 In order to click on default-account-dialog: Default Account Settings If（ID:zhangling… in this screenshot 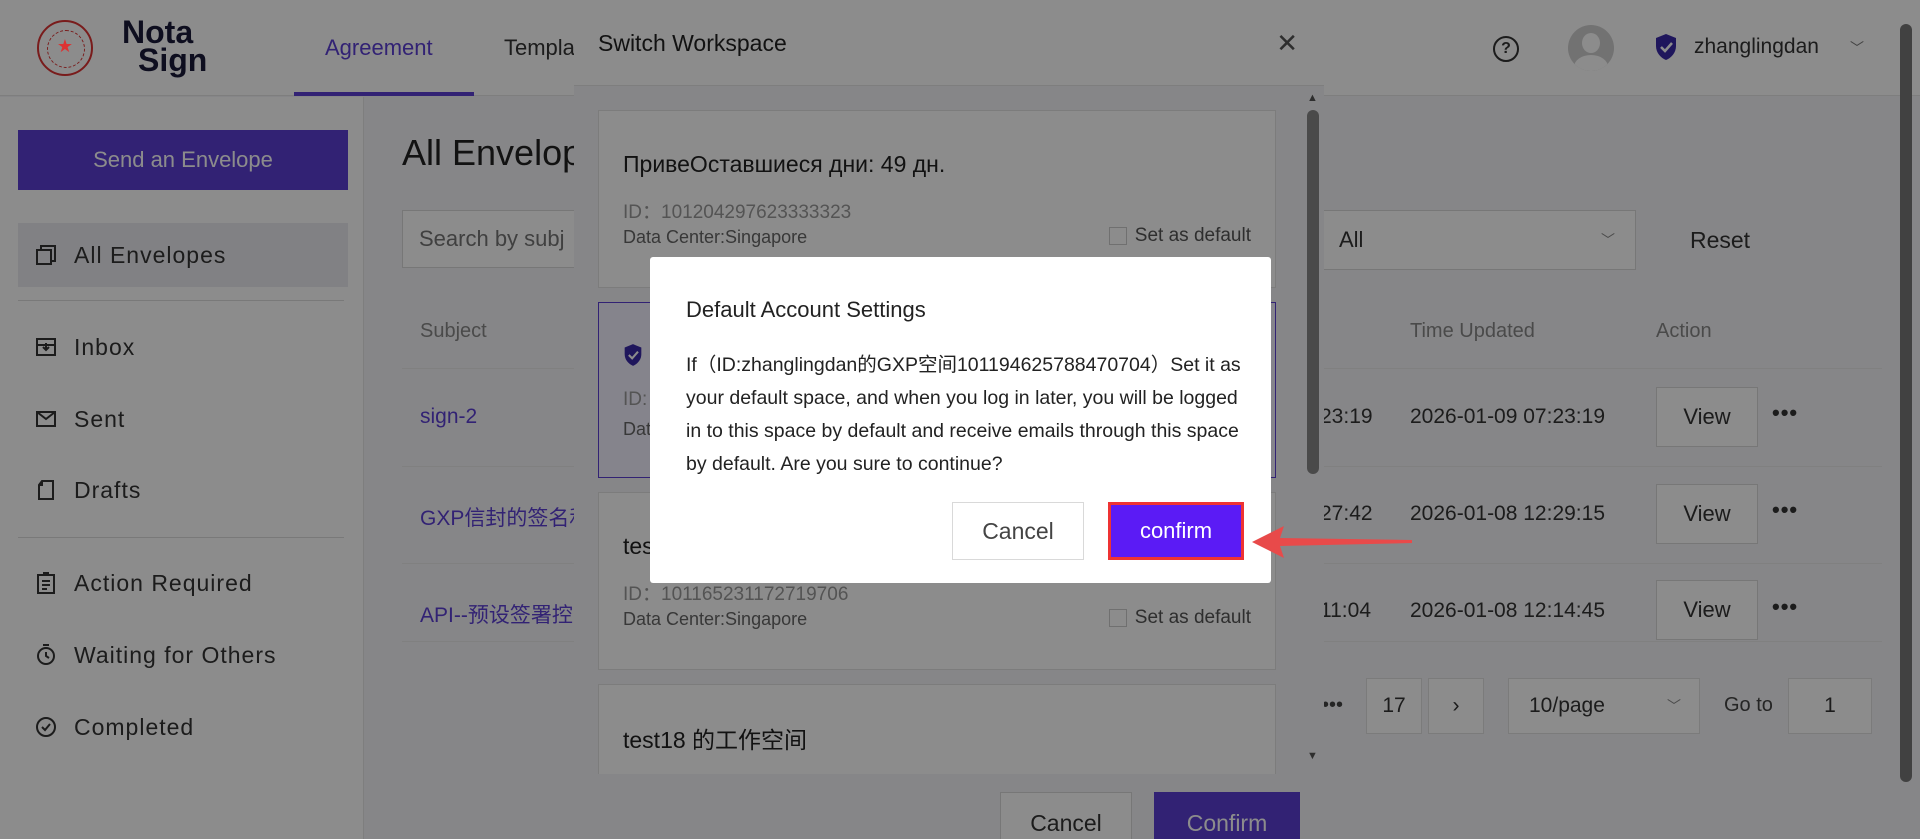, I will do `click(960, 420)`.